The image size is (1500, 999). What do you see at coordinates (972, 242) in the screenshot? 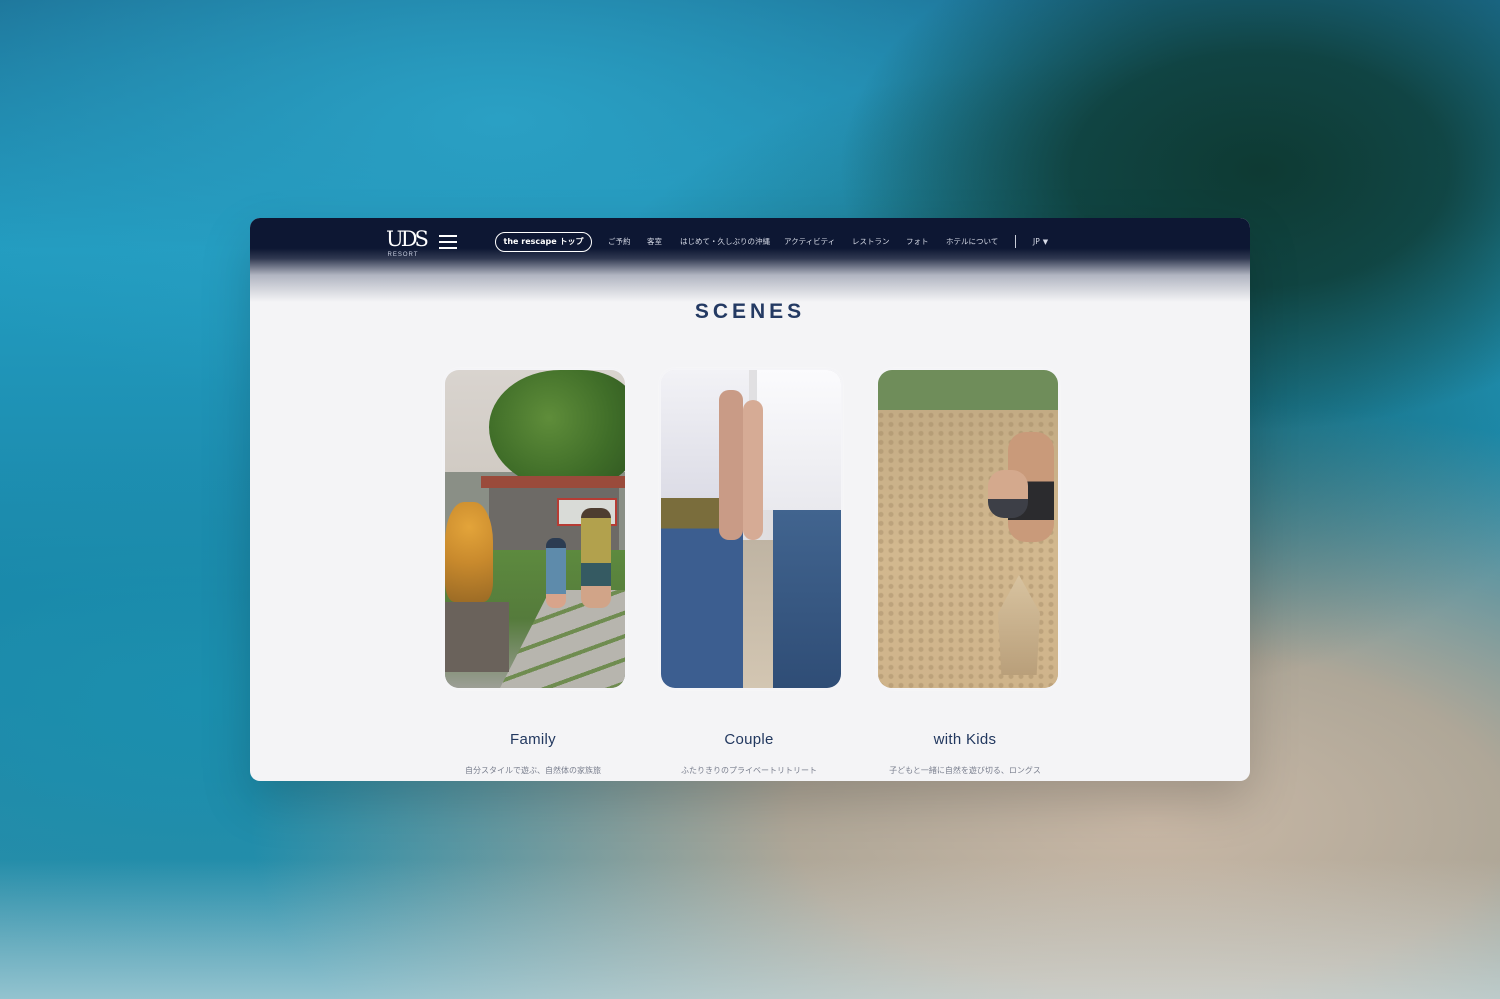
I see `nav-item-about-hotel: ホテルについて` at bounding box center [972, 242].